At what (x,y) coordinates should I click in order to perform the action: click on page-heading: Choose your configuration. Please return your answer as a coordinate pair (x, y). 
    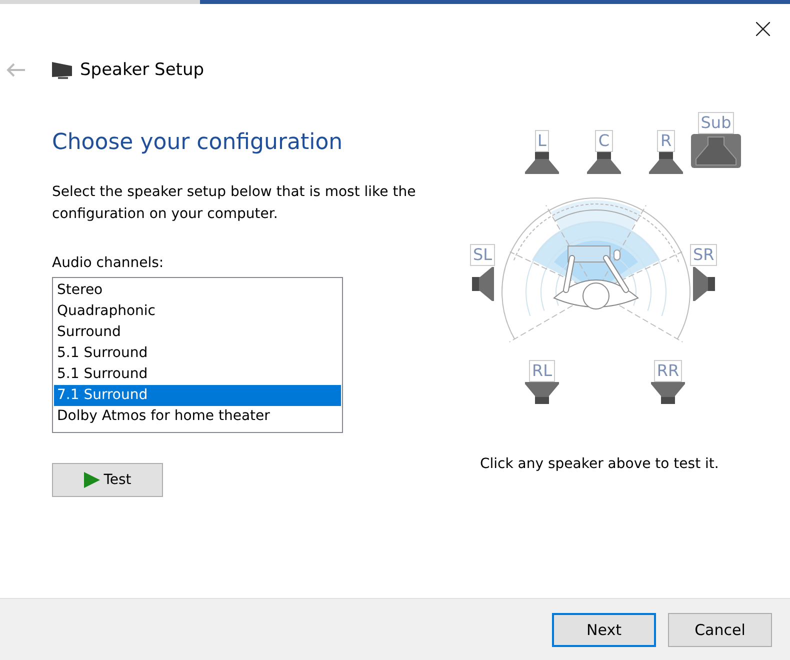
    Looking at the image, I should click on (198, 142).